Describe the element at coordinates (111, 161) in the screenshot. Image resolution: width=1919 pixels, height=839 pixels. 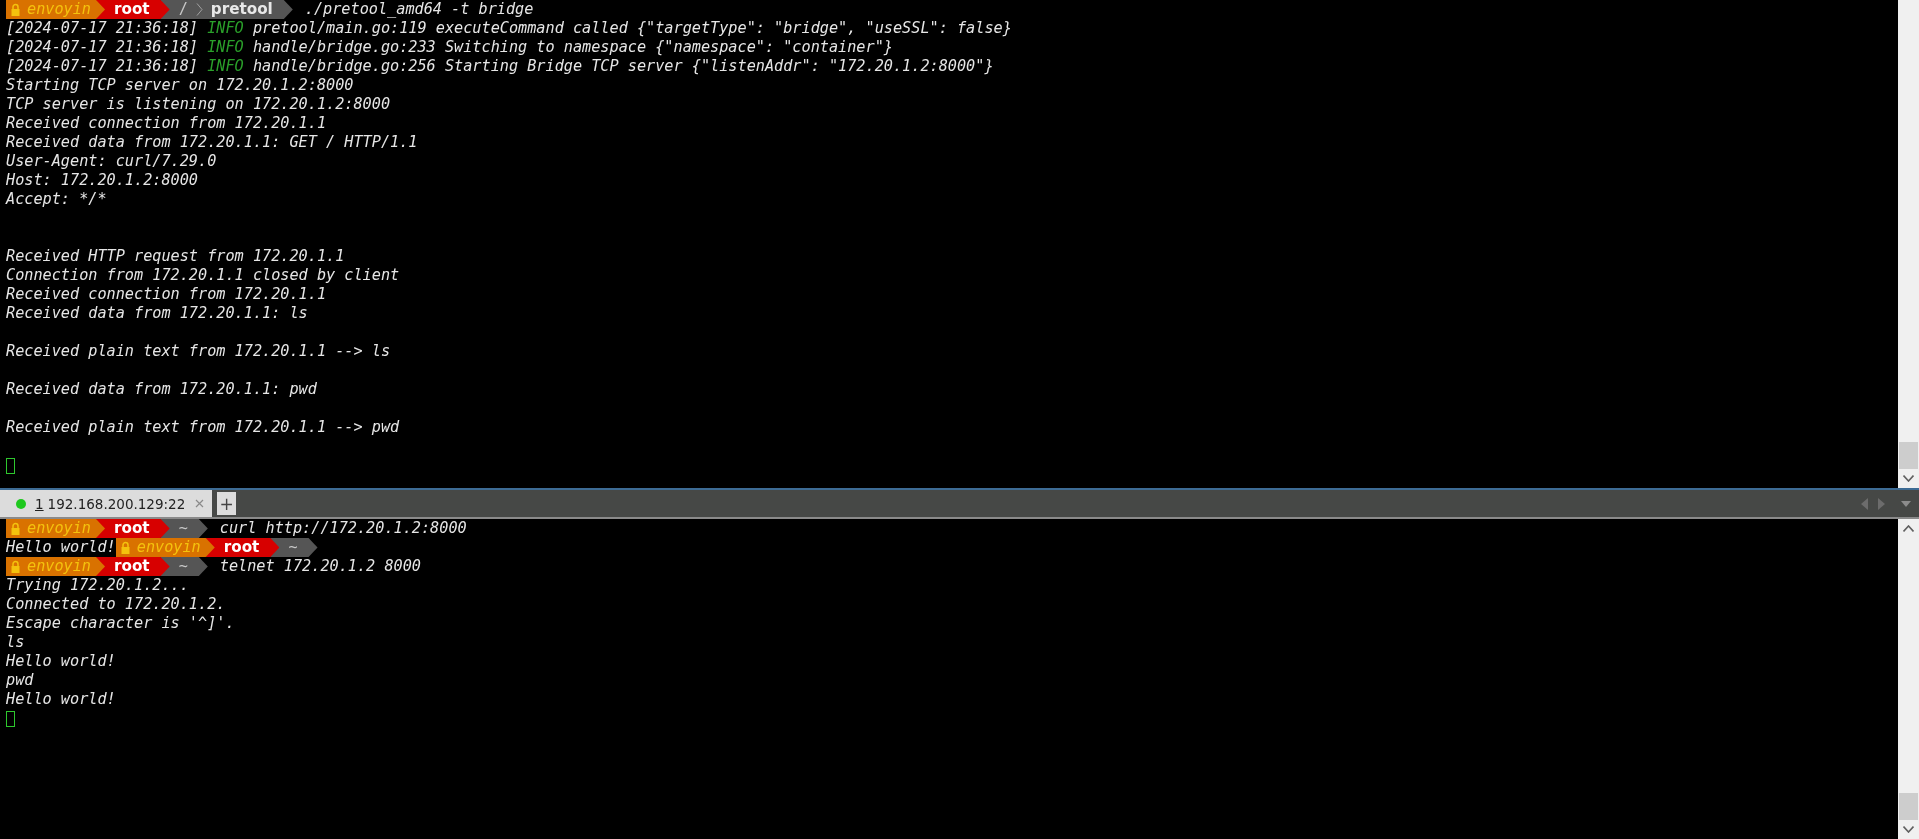
I see `output-line: User-Agent: curl/7.29.0` at that location.